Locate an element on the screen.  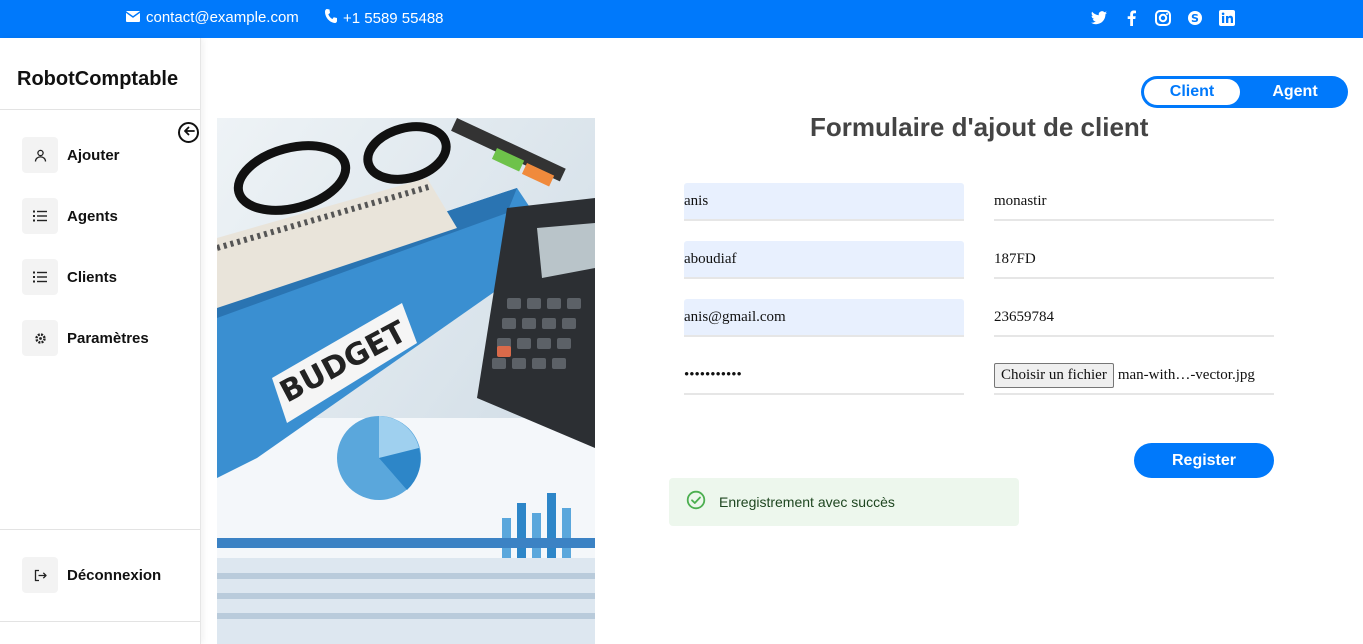
sidebar-item-label: Clients is located at coordinates (92, 277).